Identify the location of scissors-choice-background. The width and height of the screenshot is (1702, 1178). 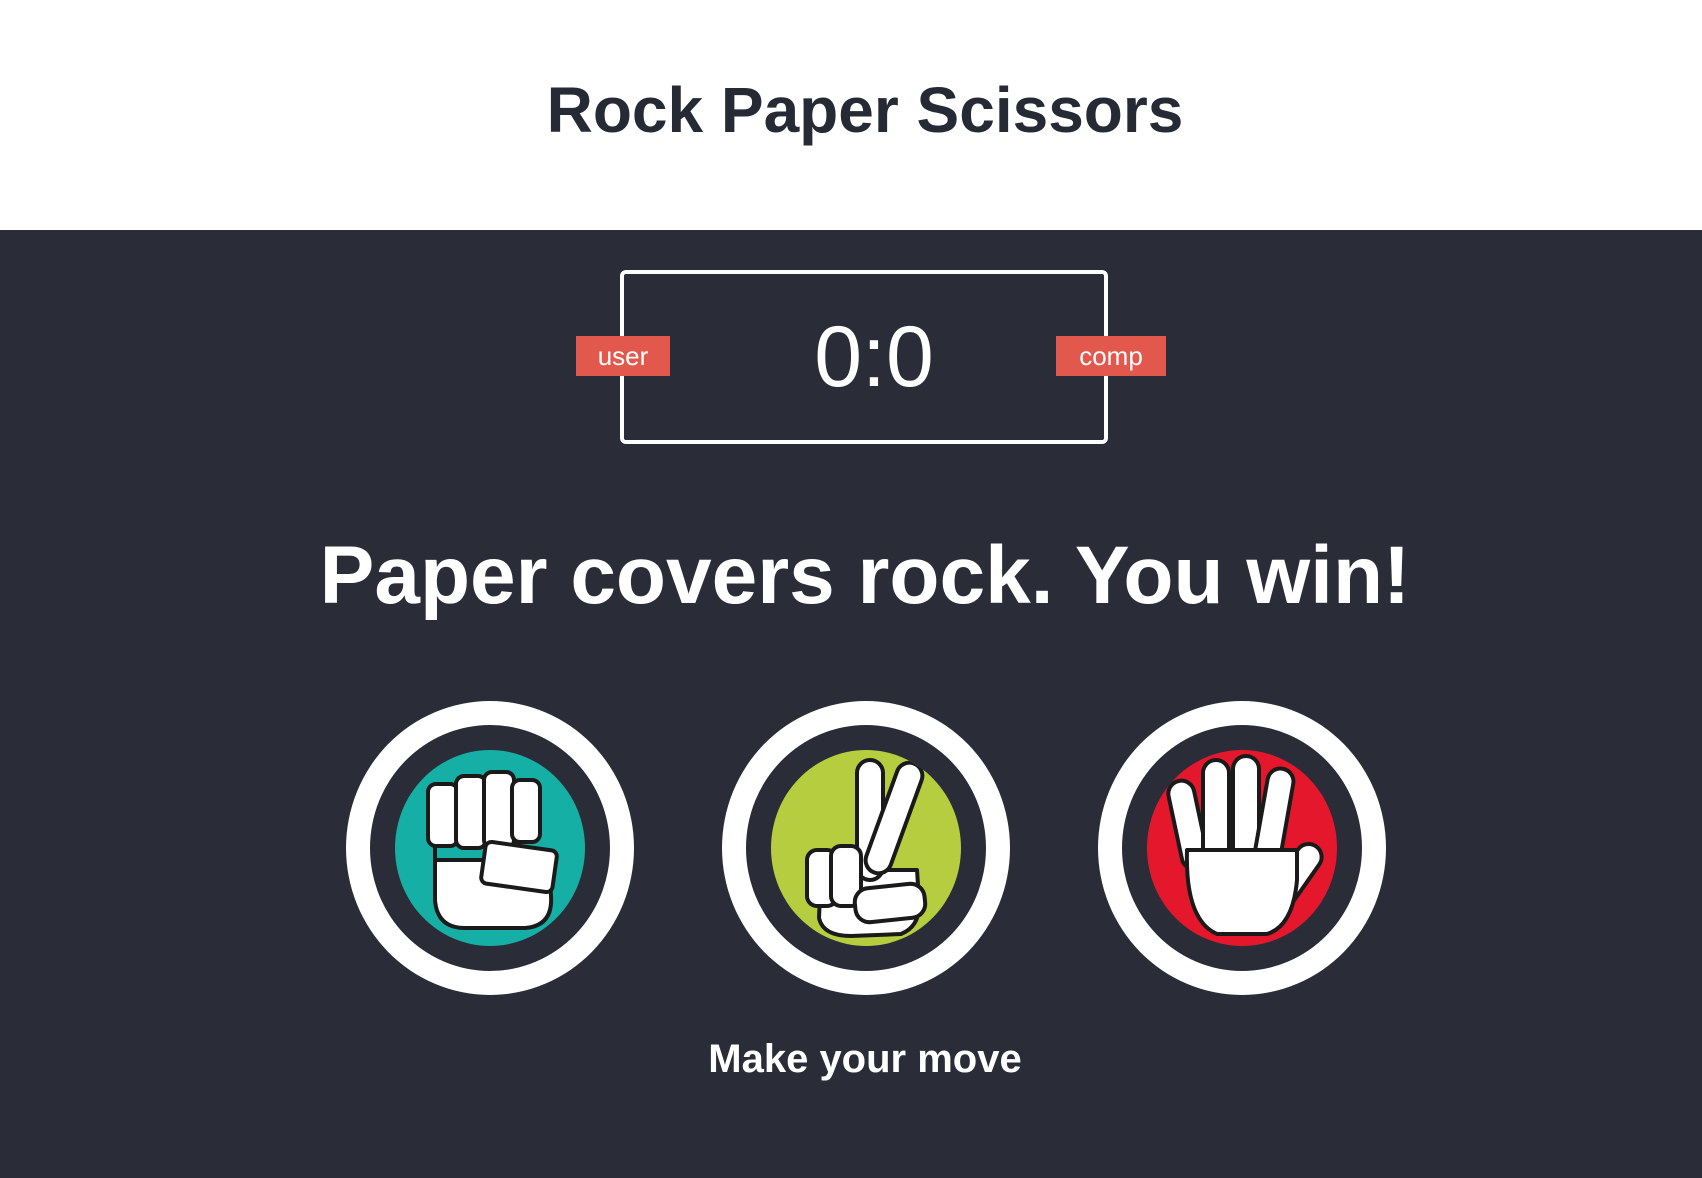
(866, 848).